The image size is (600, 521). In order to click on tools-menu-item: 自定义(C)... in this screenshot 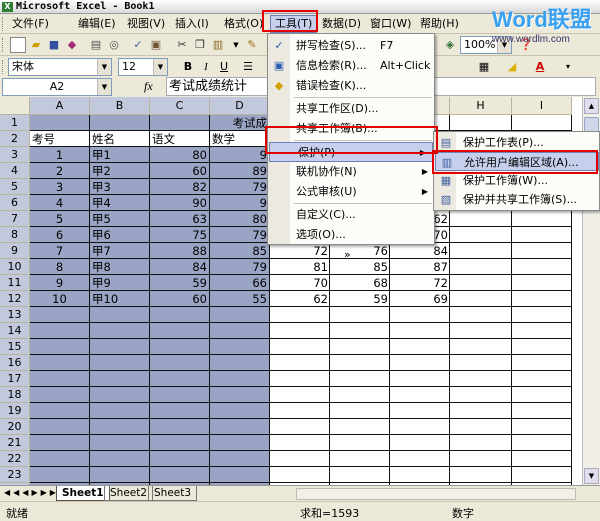, I will do `click(351, 215)`.